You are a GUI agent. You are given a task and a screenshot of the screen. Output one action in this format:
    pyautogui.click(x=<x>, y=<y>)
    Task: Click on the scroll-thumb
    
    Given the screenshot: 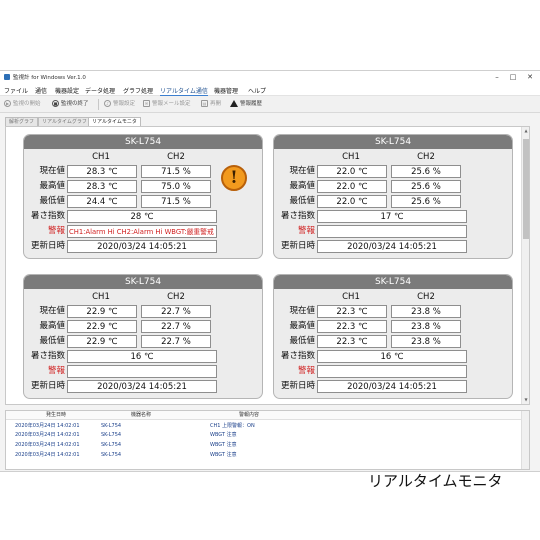 What is the action you would take?
    pyautogui.click(x=526, y=189)
    